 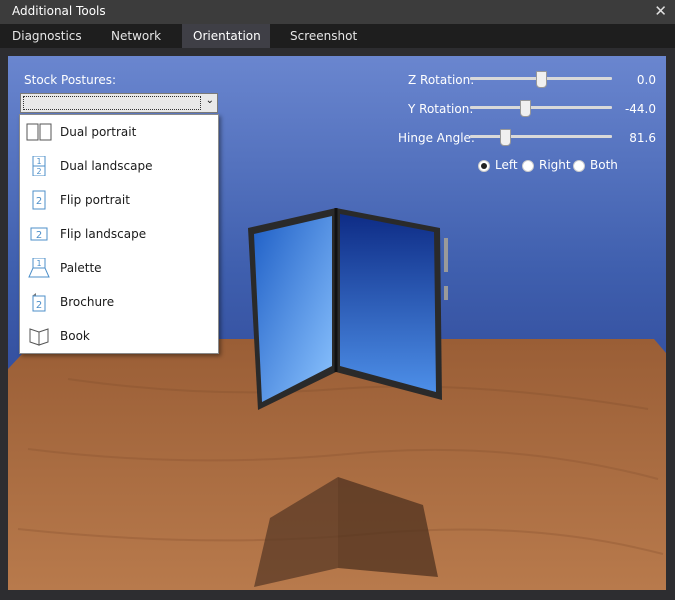 I want to click on dual-portrait-icon, so click(x=39, y=132).